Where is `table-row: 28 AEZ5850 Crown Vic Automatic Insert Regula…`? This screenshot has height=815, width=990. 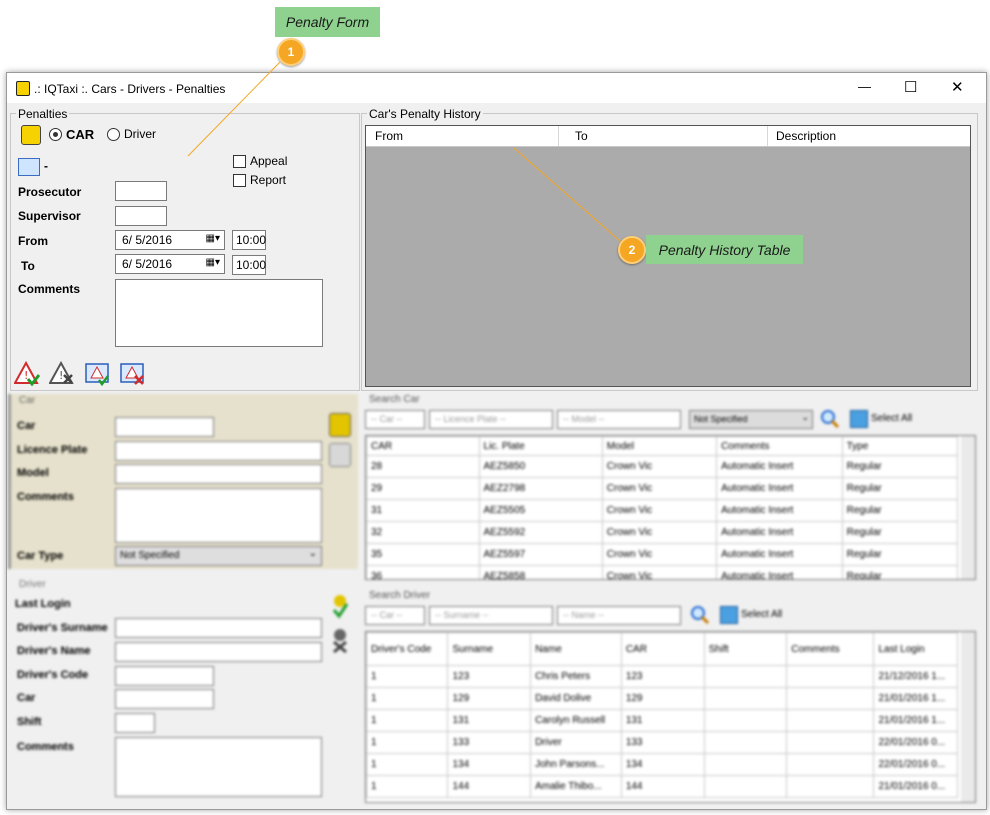
table-row: 28 AEZ5850 Crown Vic Automatic Insert Regula… is located at coordinates (662, 466).